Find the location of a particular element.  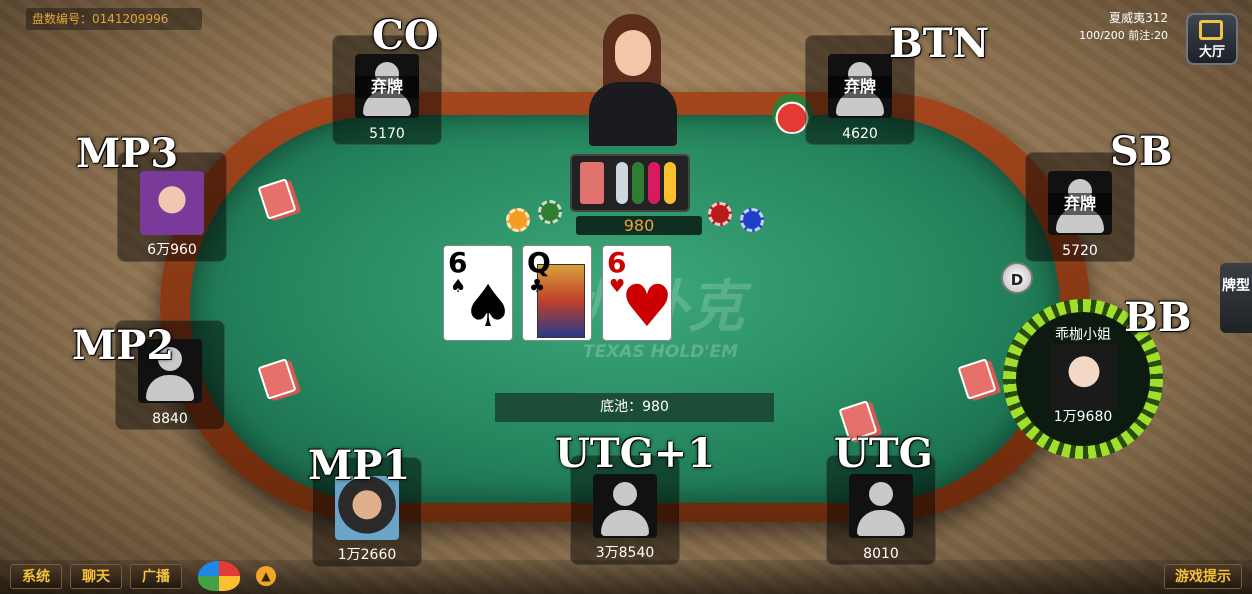

lobby-button: 大厅 is located at coordinates (1212, 39).